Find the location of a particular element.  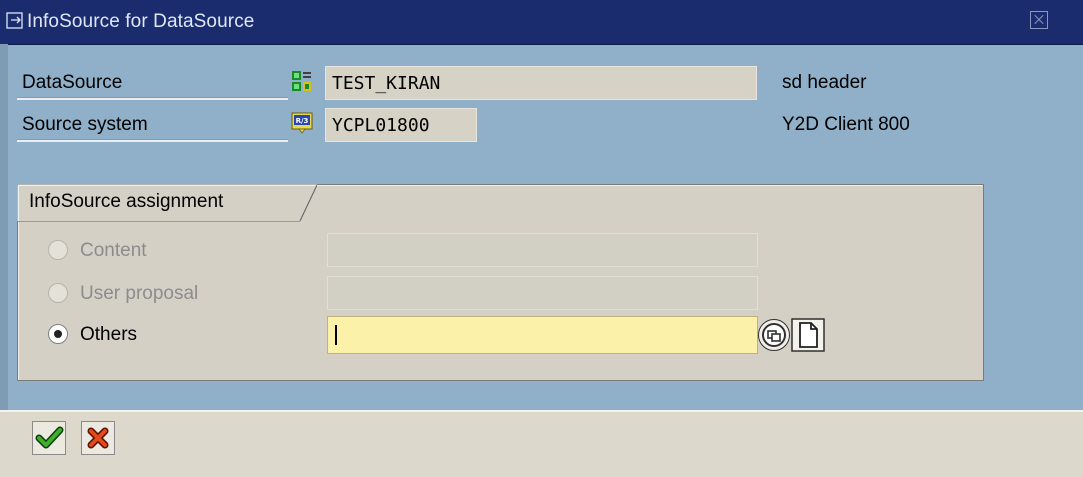

window-titlebar: InfoSource for DataSource is located at coordinates (541, 22).